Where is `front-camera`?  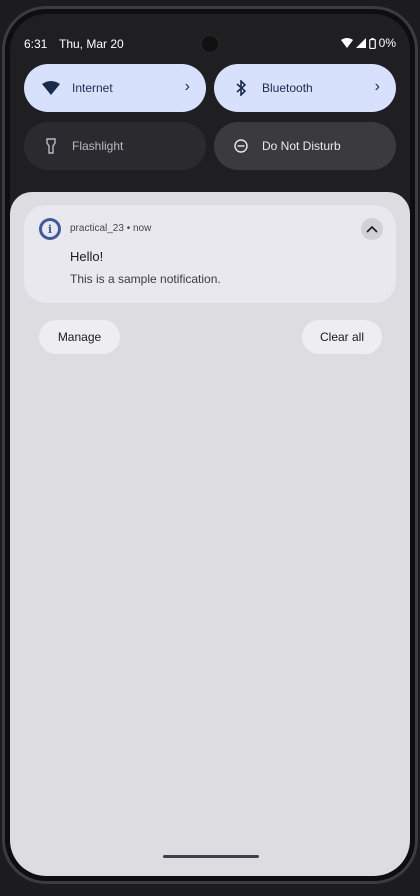 front-camera is located at coordinates (210, 44).